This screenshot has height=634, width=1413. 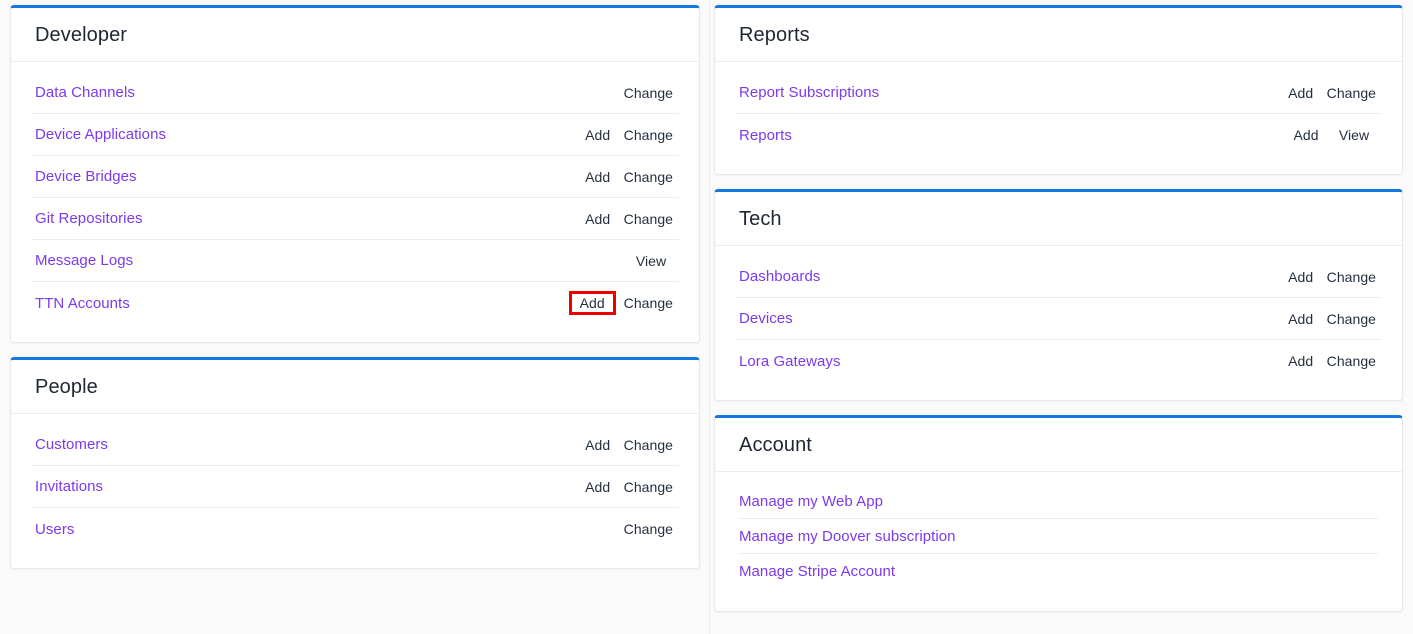 I want to click on account-link-manage-doover-subscription: Manage my Doover subscription, so click(x=1058, y=536).